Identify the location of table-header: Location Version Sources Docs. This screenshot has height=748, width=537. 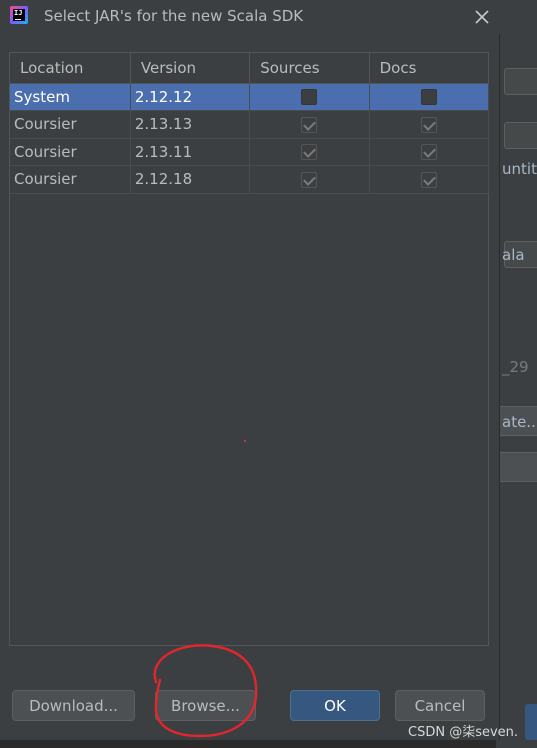
(250, 68).